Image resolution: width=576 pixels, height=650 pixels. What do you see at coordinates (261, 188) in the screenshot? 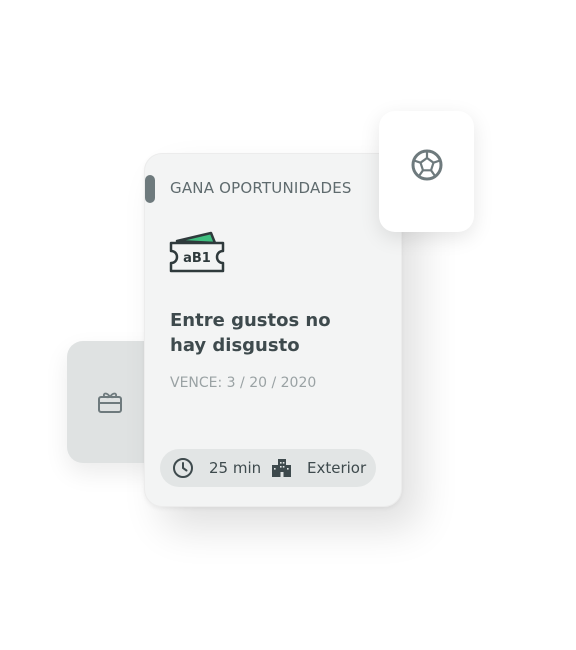
I see `card-category: GANA OPORTUNIDADES` at bounding box center [261, 188].